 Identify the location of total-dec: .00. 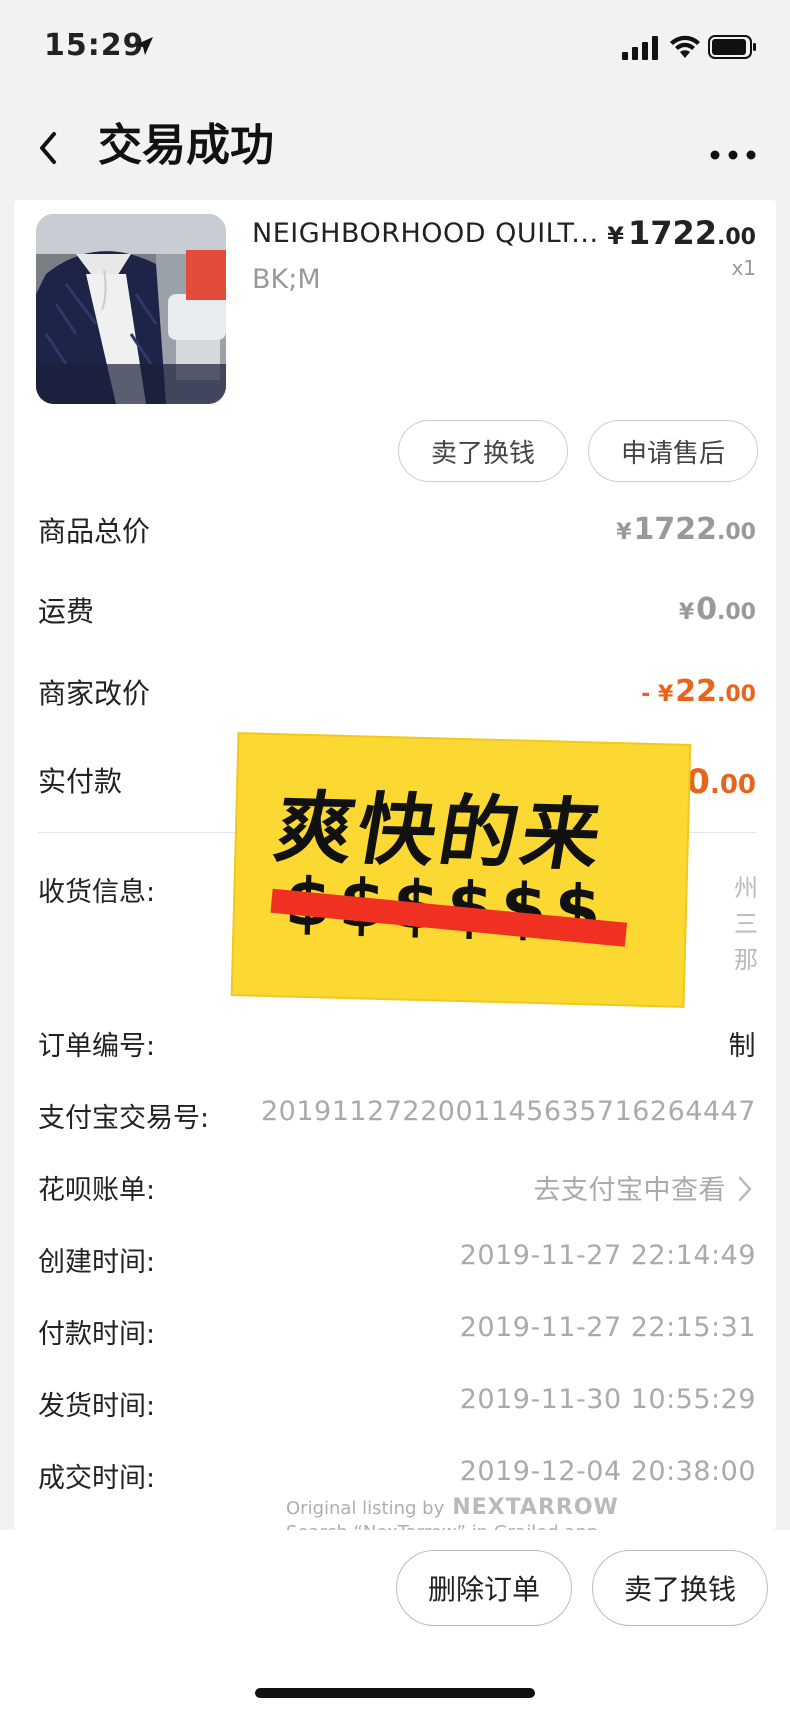
(736, 532).